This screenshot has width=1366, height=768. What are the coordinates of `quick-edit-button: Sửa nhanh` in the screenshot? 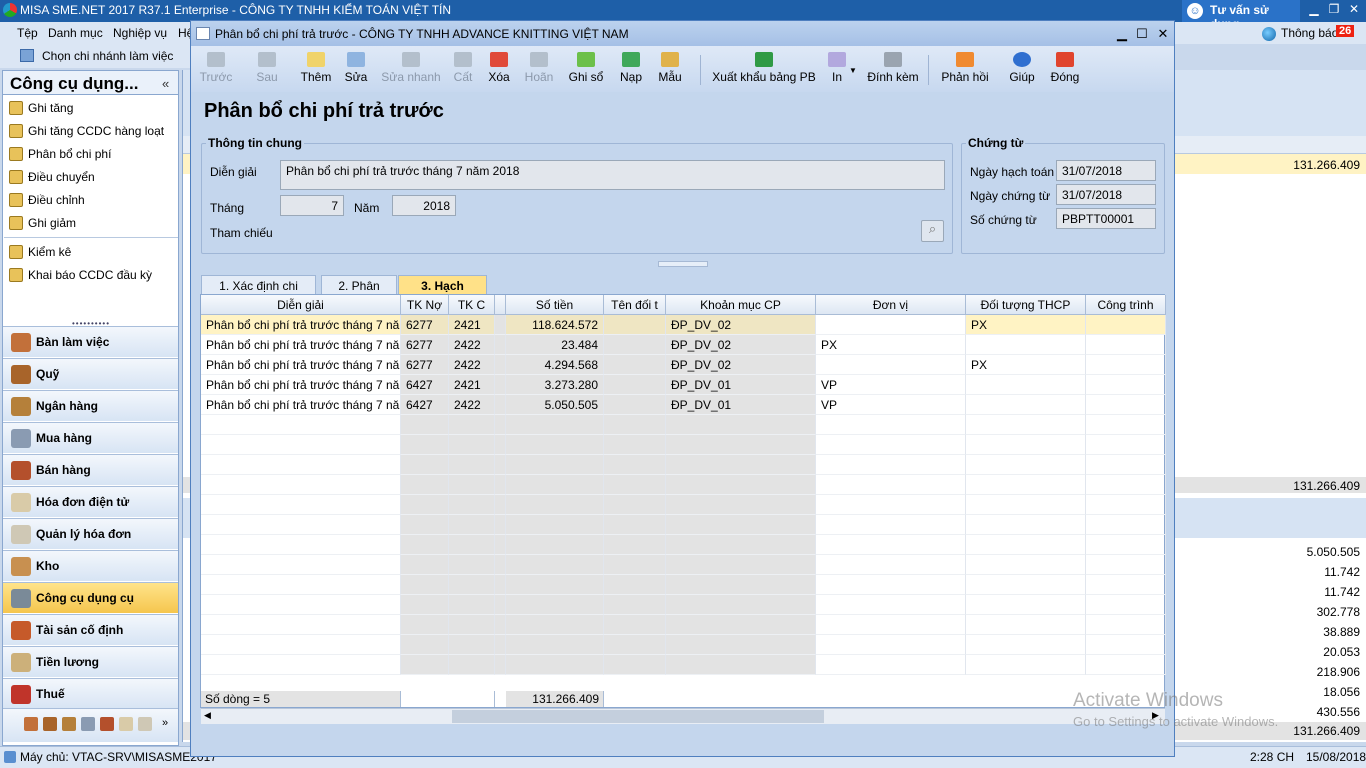 It's located at (411, 70).